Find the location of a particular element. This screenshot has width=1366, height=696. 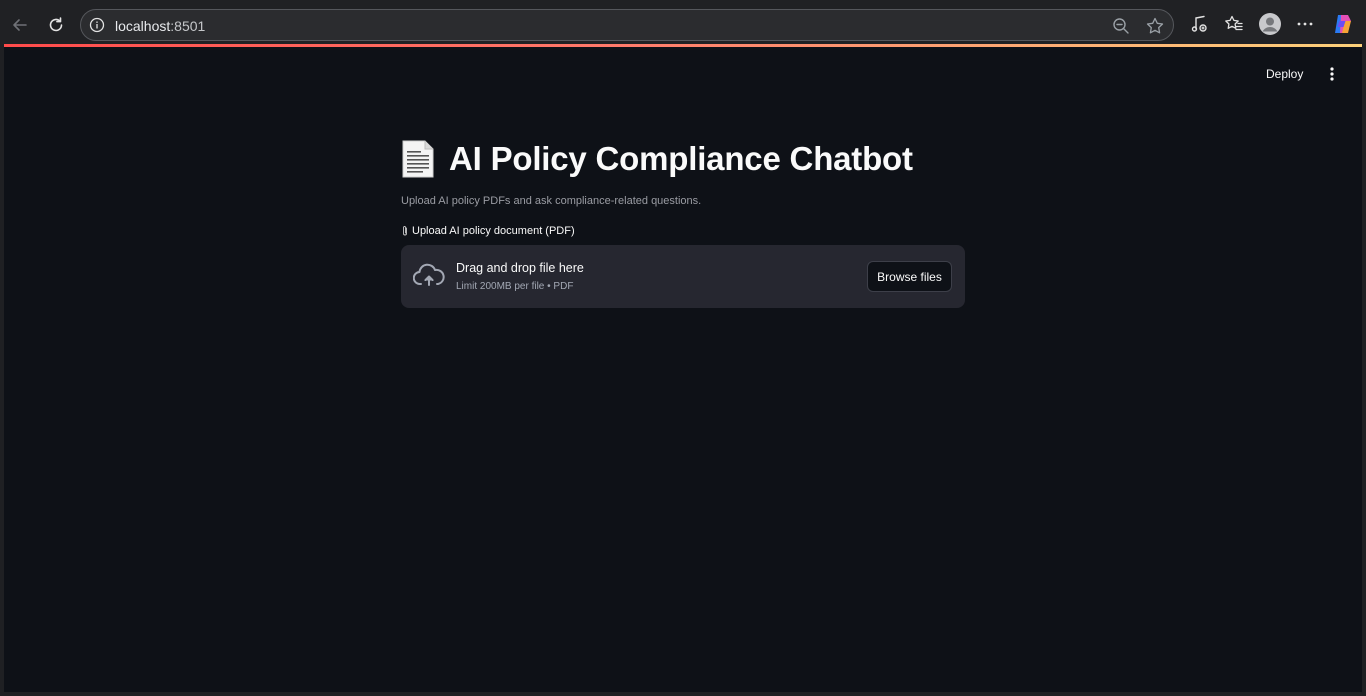

browser-toolbar: localhost:8501 is located at coordinates (683, 23).